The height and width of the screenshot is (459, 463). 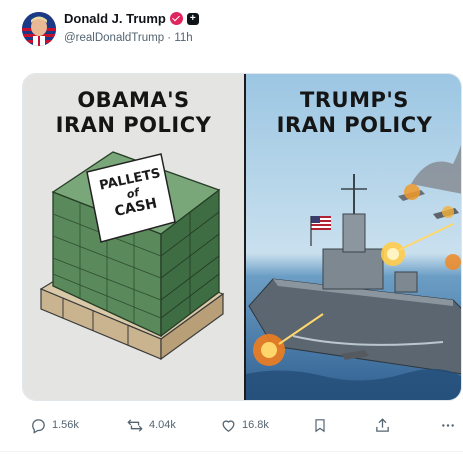 What do you see at coordinates (135, 425) in the screenshot?
I see `repost-icon` at bounding box center [135, 425].